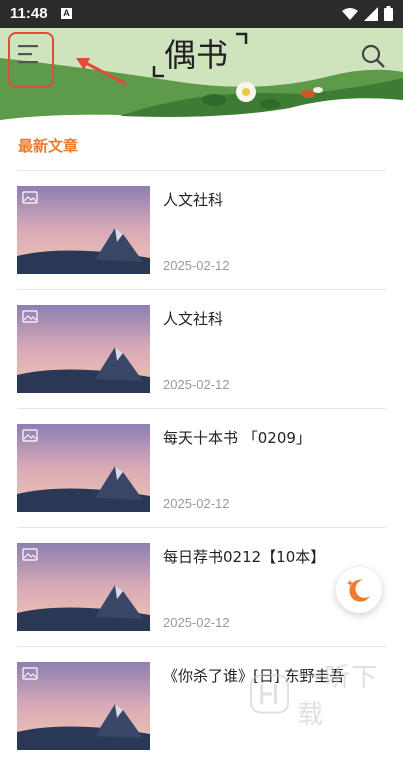  What do you see at coordinates (196, 55) in the screenshot?
I see `logo-text: 偶书` at bounding box center [196, 55].